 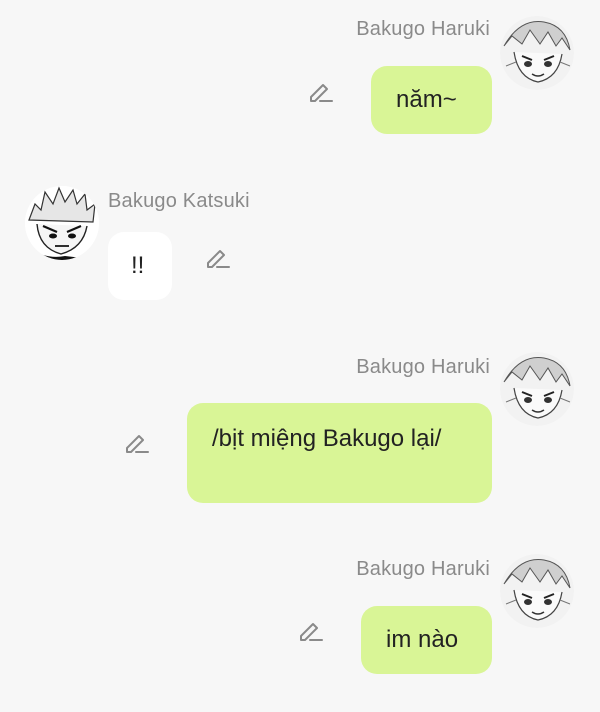 I want to click on sender-name: Bakugo Katsuki, so click(x=179, y=201).